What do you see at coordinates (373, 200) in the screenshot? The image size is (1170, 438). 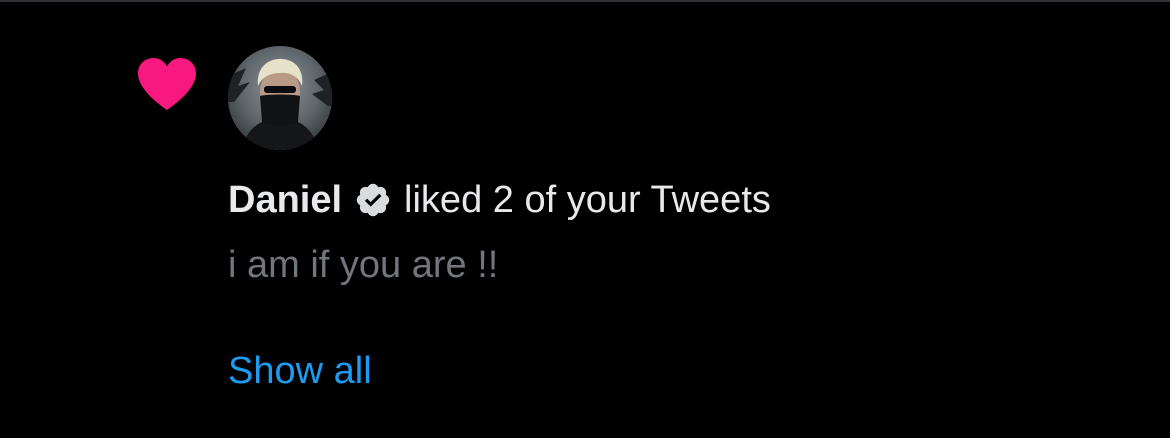 I see `verified-badge-icon` at bounding box center [373, 200].